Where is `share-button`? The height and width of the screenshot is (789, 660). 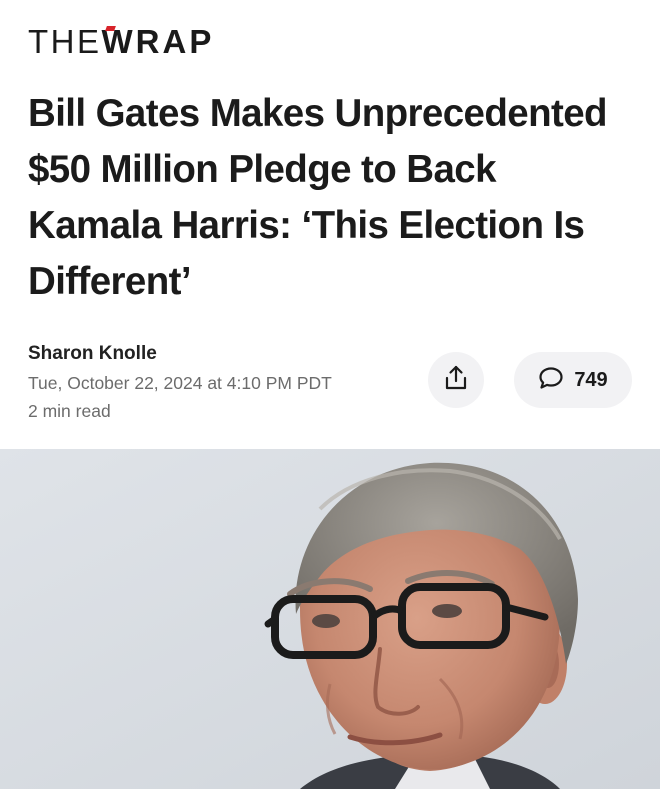 share-button is located at coordinates (456, 380).